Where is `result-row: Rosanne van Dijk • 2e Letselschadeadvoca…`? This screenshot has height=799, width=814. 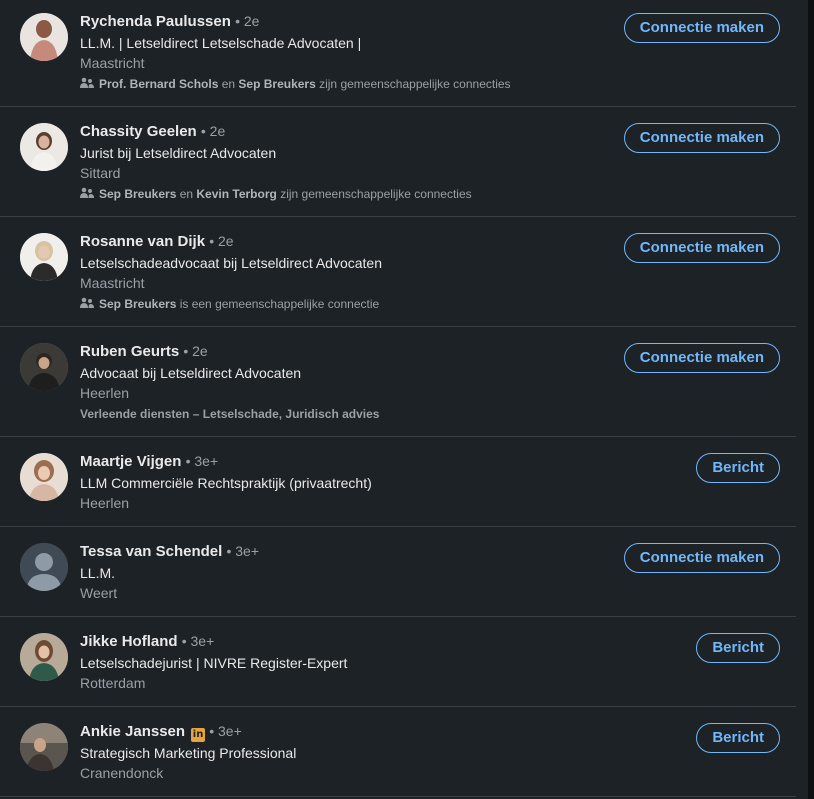
result-row: Rosanne van Dijk • 2e Letselschadeadvoca… is located at coordinates (398, 272).